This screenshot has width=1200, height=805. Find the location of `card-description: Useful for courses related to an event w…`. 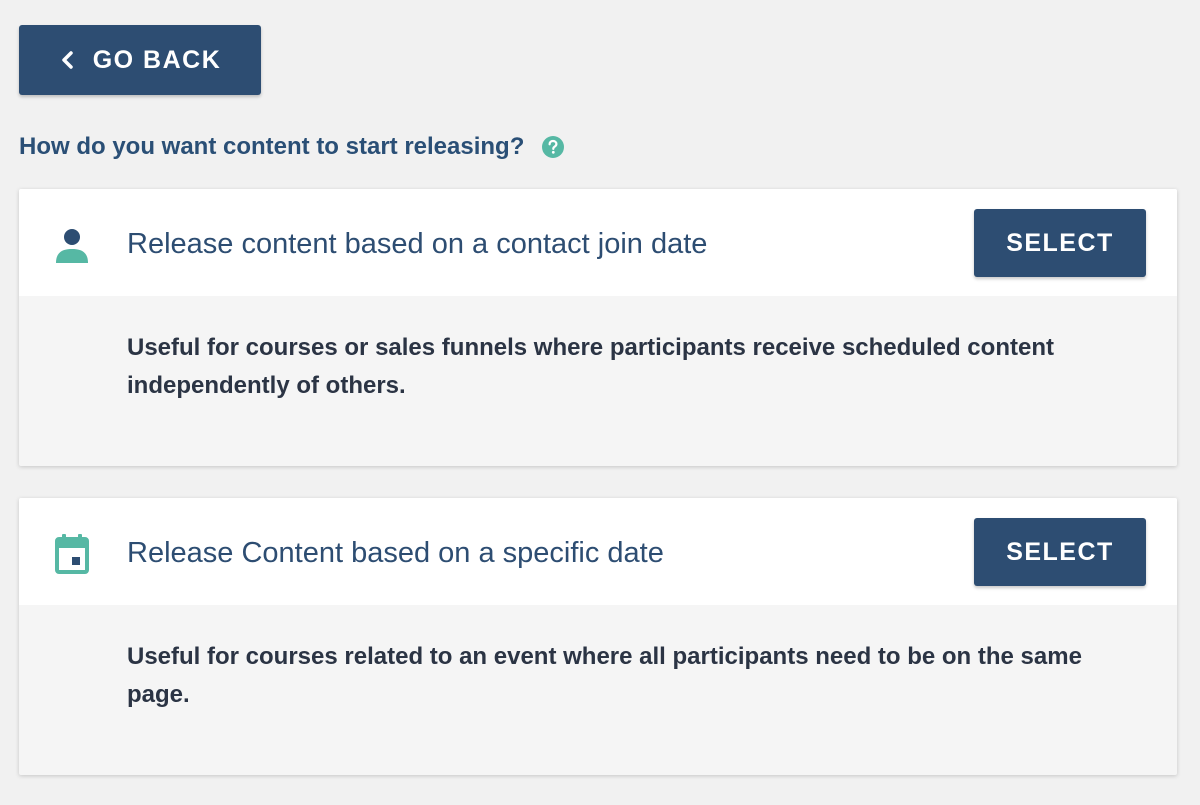

card-description: Useful for courses related to an event w… is located at coordinates (604, 675).